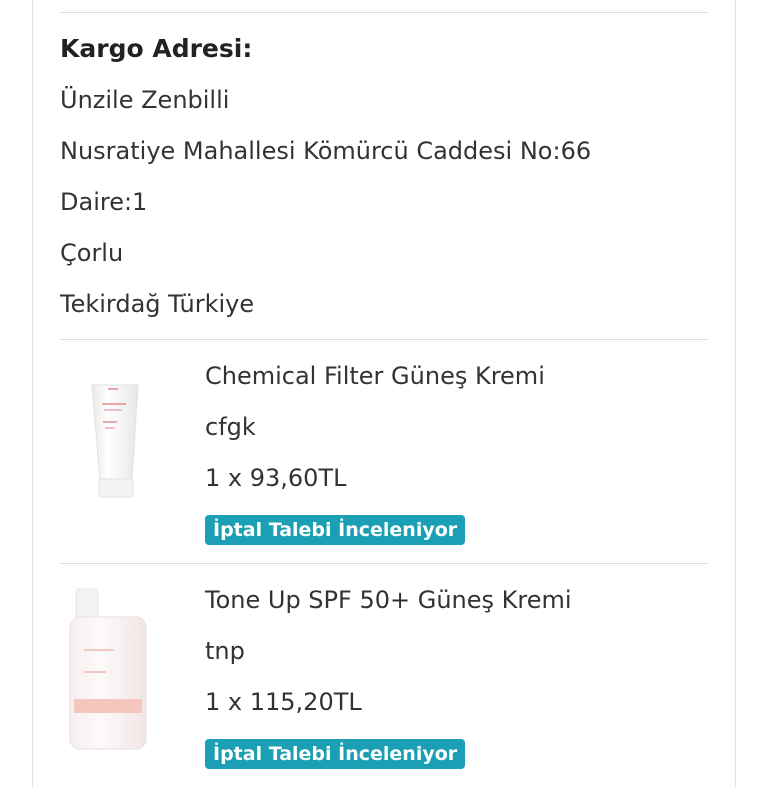 The height and width of the screenshot is (788, 768). Describe the element at coordinates (384, 563) in the screenshot. I see `item-divider` at that location.